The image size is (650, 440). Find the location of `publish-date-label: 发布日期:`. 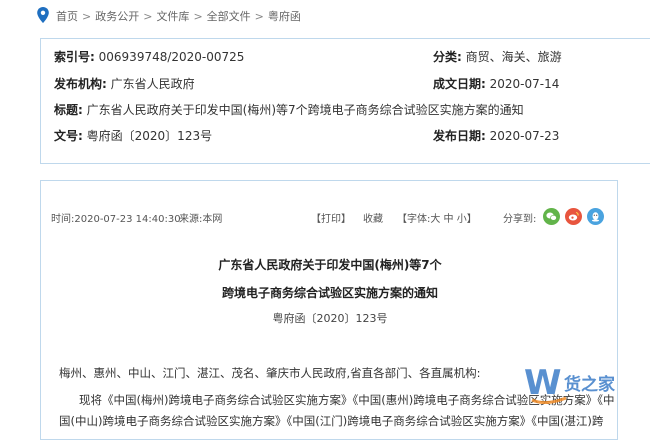

publish-date-label: 发布日期: is located at coordinates (459, 136).